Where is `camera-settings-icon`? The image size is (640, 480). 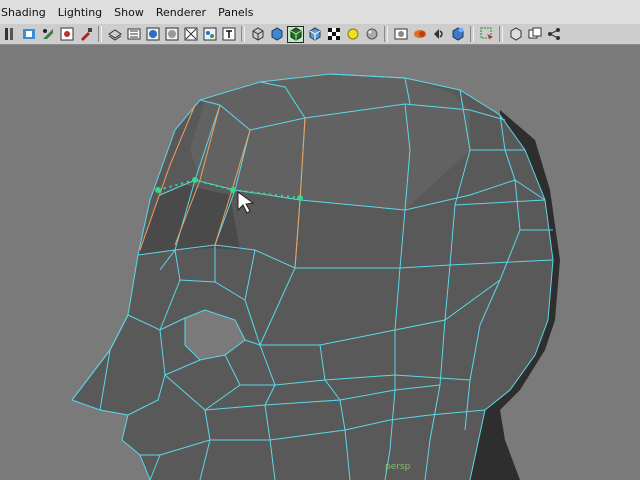 camera-settings-icon is located at coordinates (66, 34).